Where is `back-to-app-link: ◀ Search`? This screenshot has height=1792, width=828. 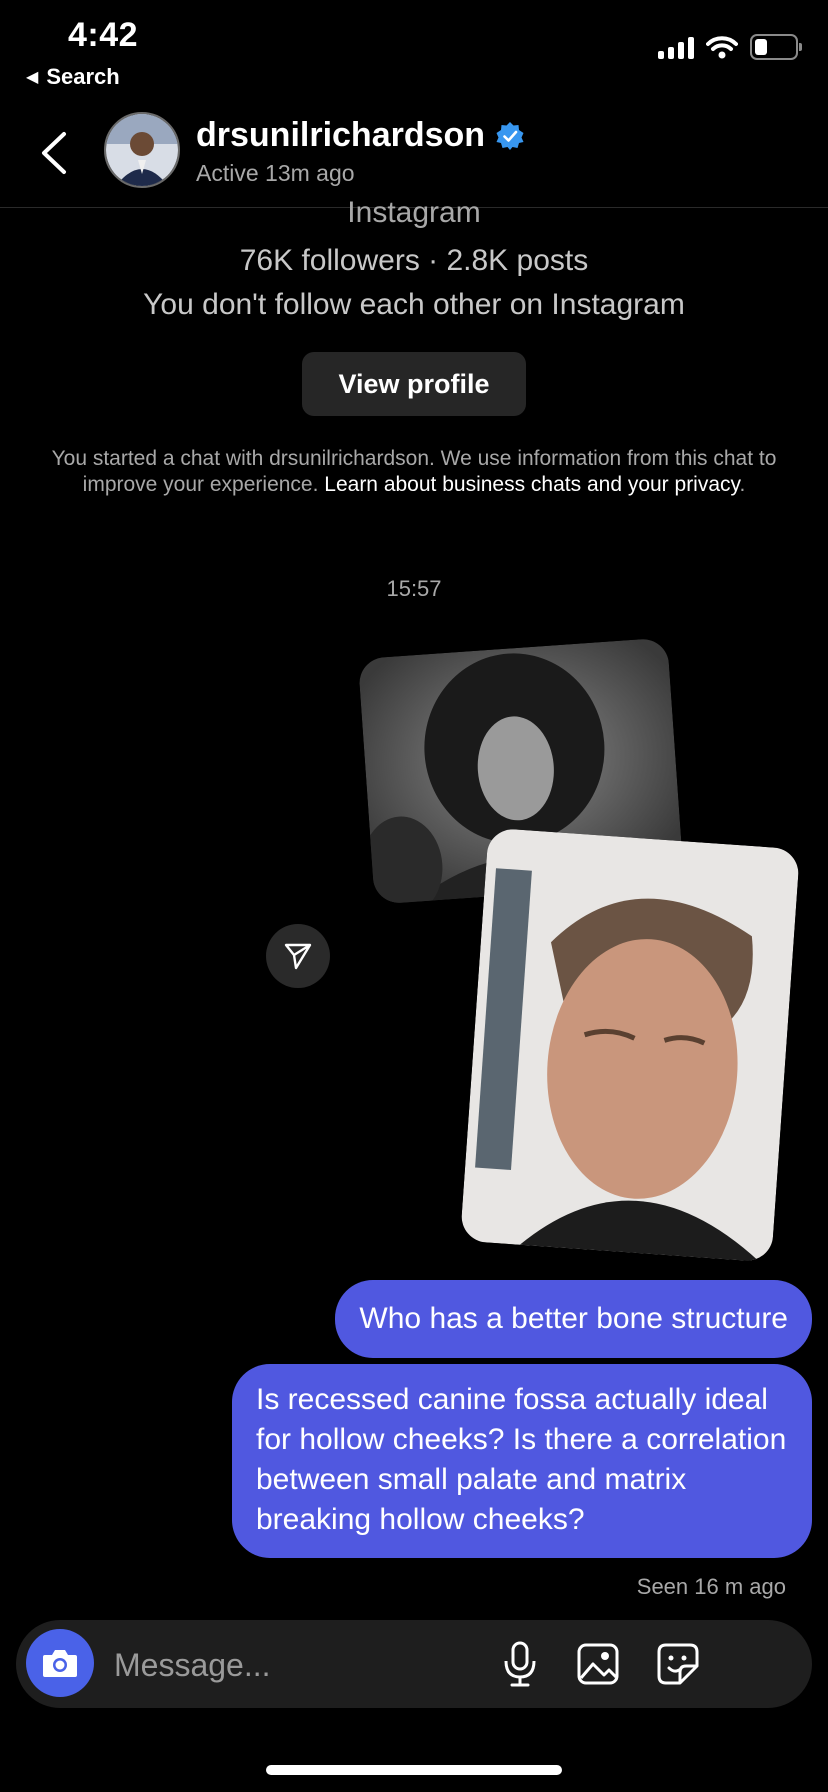 back-to-app-link: ◀ Search is located at coordinates (73, 77).